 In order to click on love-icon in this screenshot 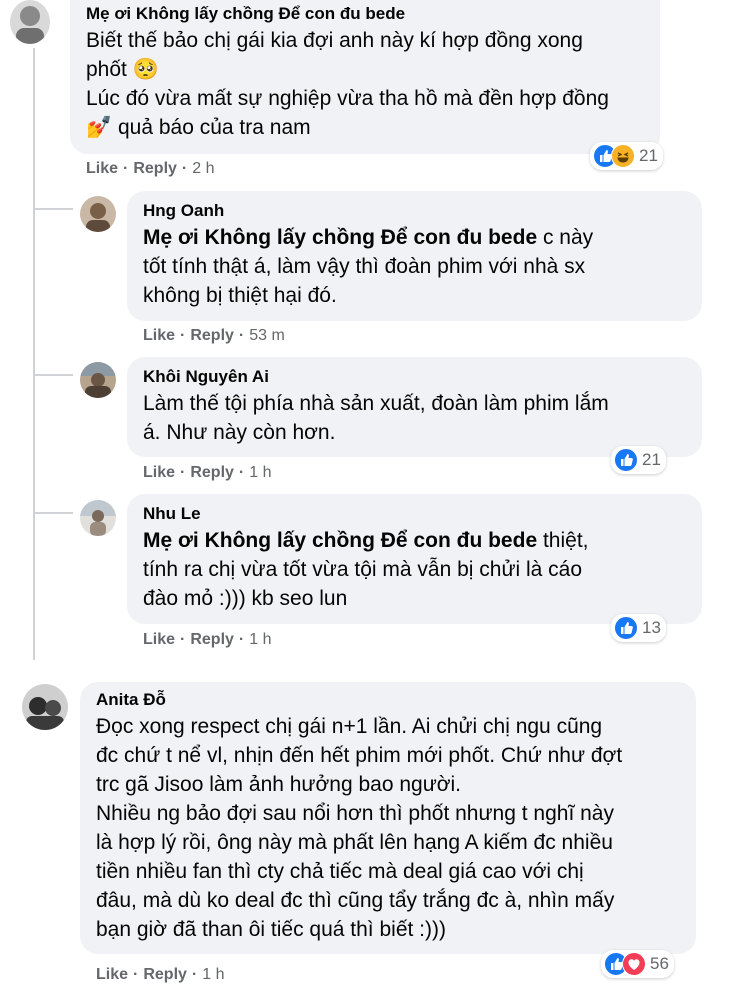, I will do `click(634, 964)`.